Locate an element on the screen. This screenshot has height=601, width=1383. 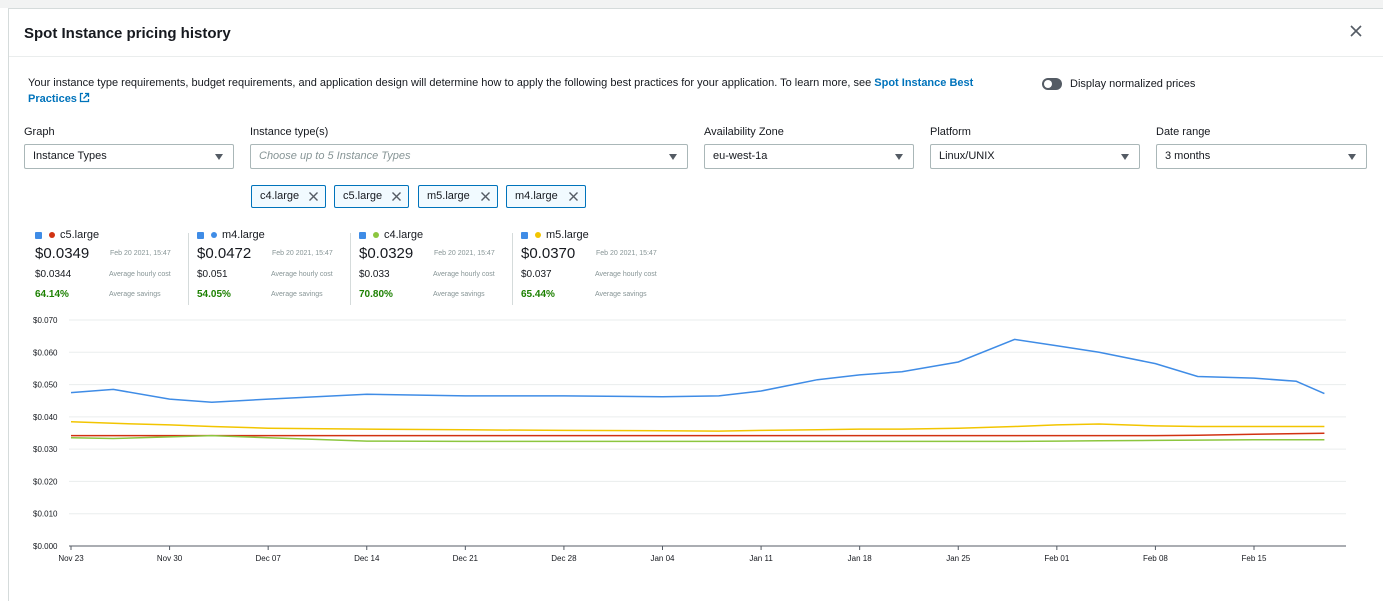
series-line-m4-large is located at coordinates (697, 371).